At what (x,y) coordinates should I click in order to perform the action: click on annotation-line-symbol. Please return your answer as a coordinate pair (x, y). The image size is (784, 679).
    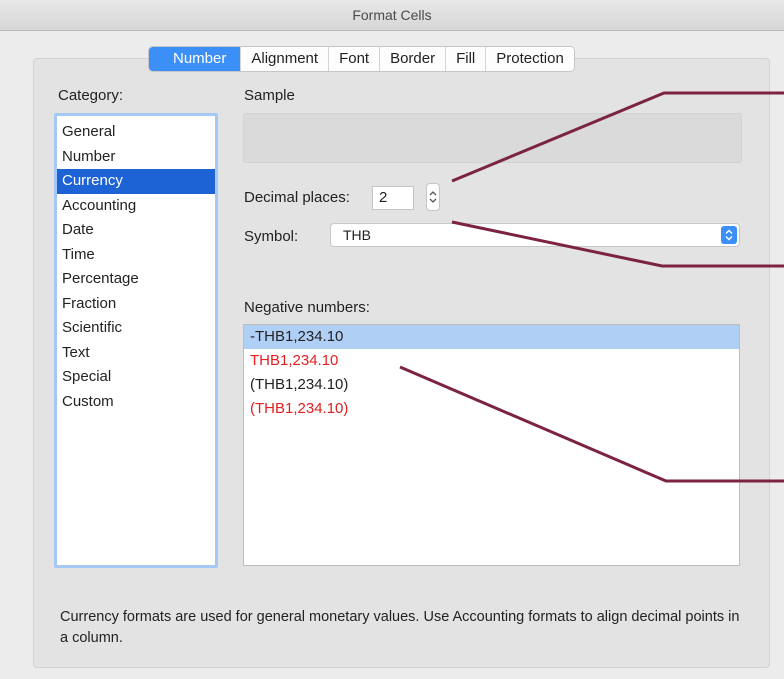
    Looking at the image, I should click on (617, 244).